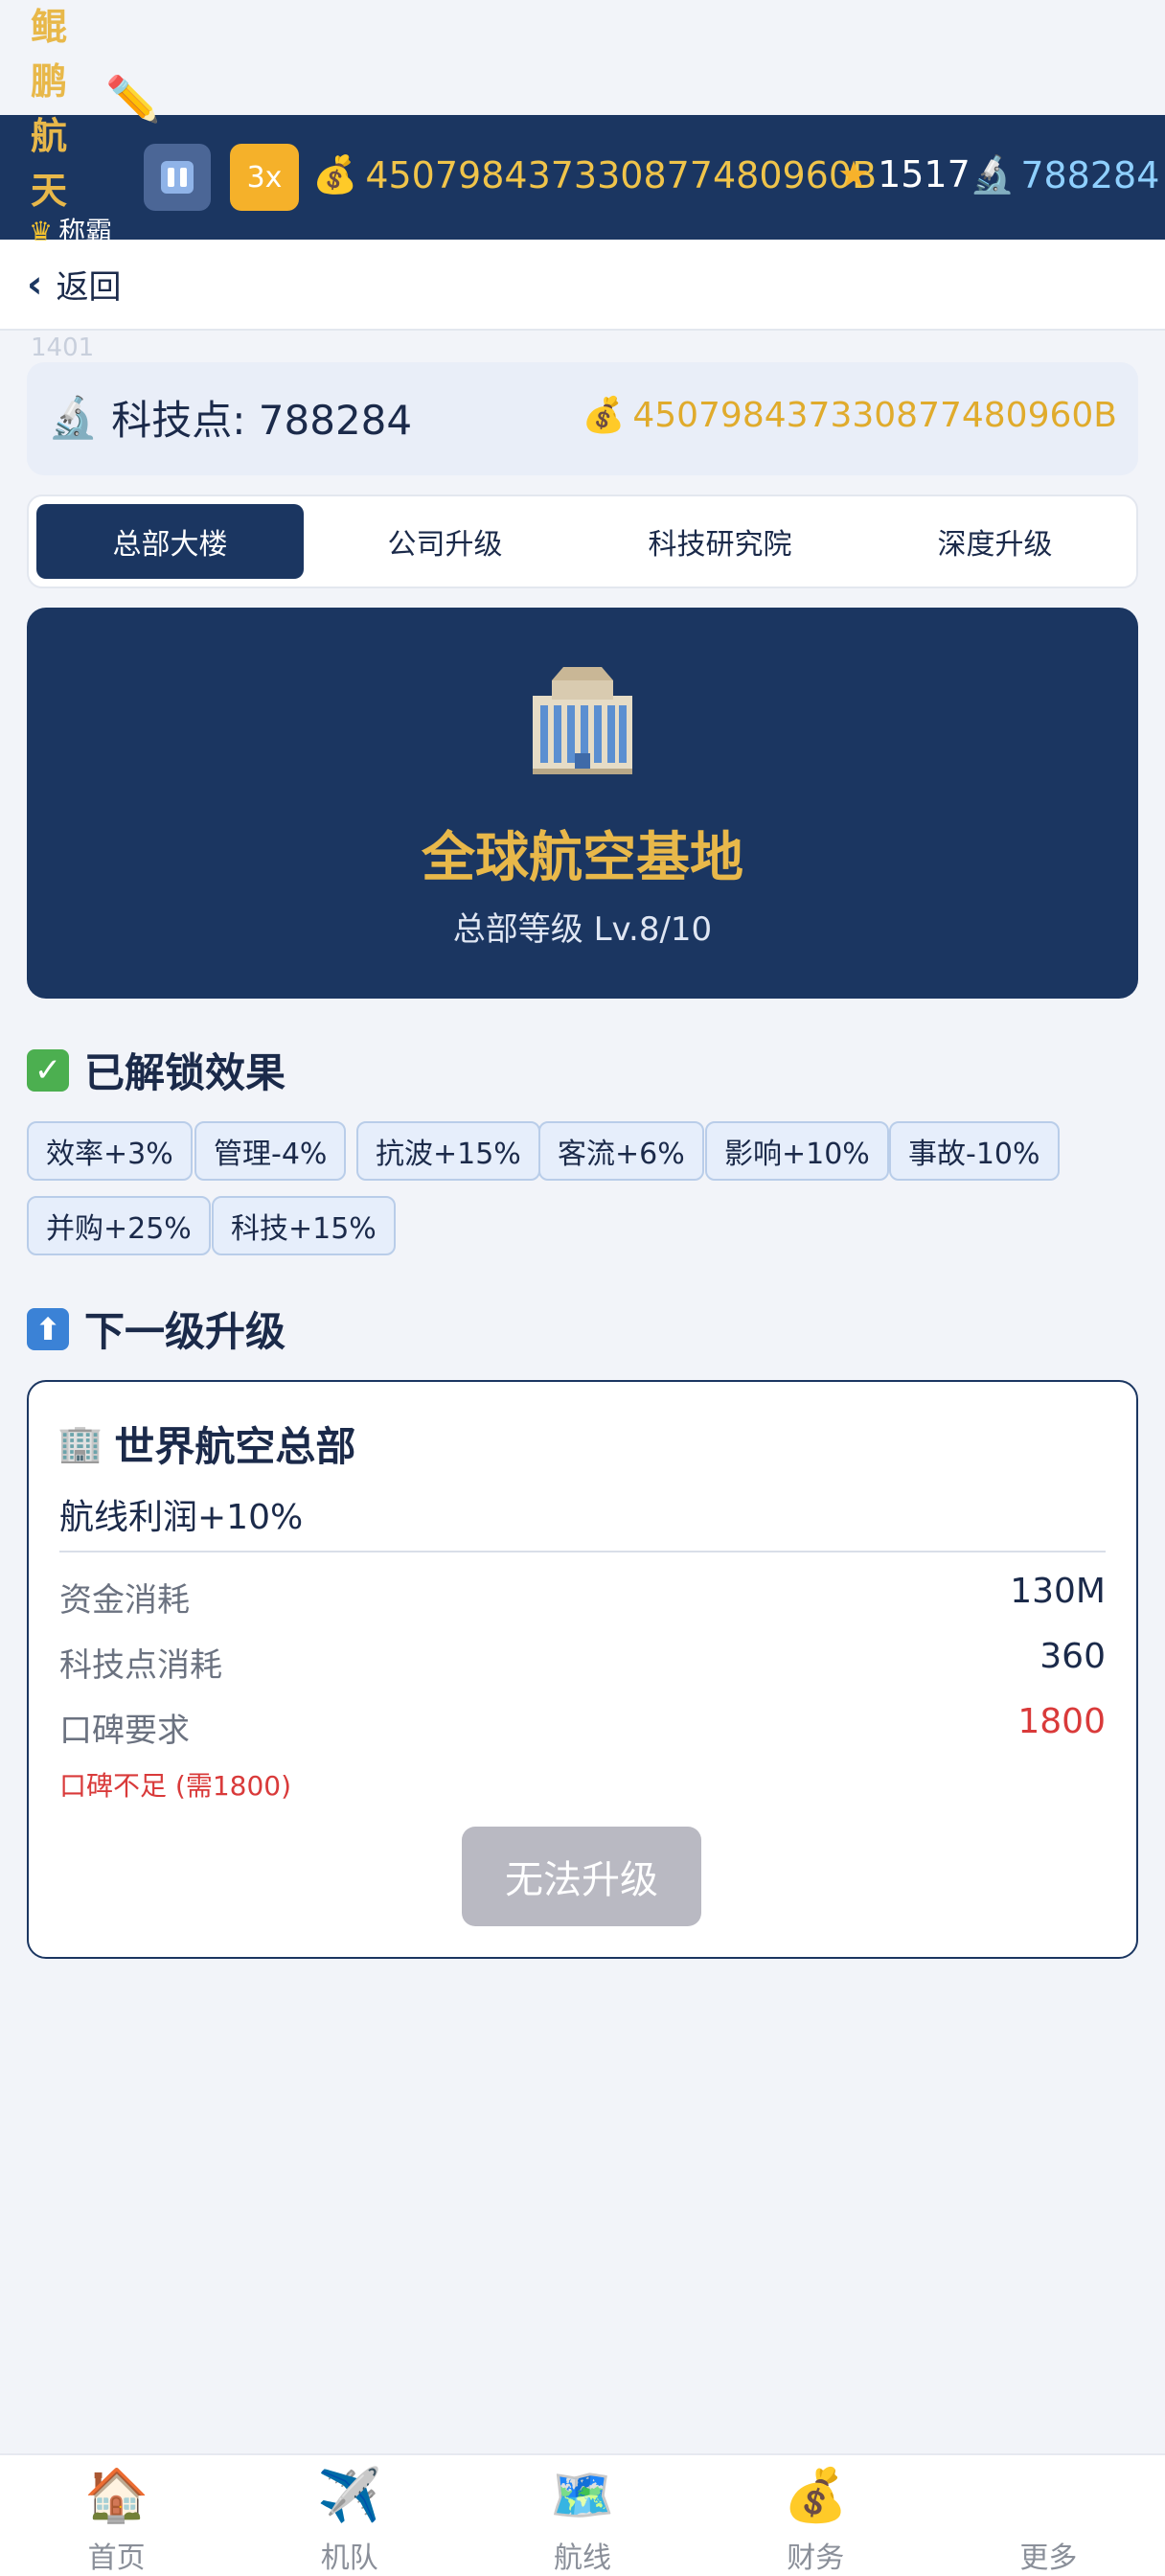 The height and width of the screenshot is (2576, 1165). I want to click on unlocked-section-title: ✓ 已解锁效果, so click(157, 1070).